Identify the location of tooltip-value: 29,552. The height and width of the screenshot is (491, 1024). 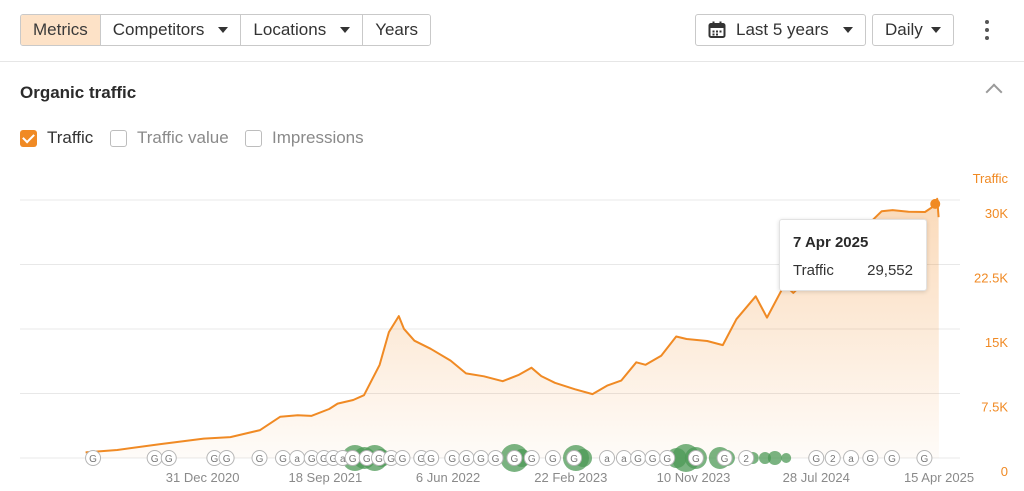
(890, 270).